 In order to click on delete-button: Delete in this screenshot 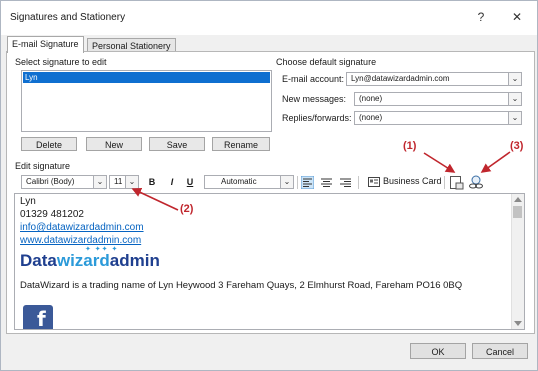, I will do `click(49, 144)`.